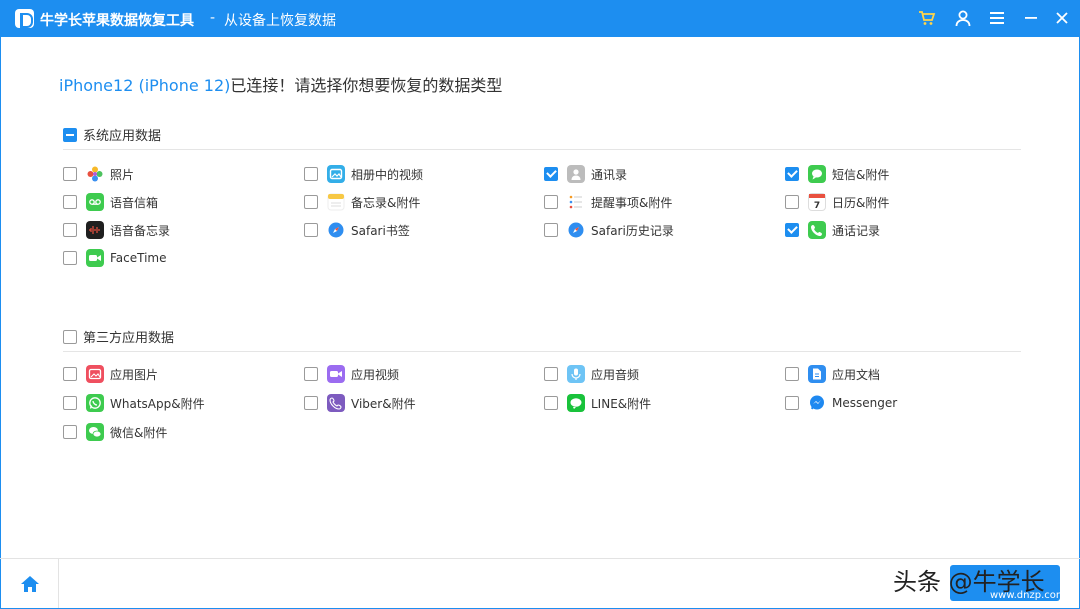  Describe the element at coordinates (336, 174) in the screenshot. I see `album-video-icon` at that location.